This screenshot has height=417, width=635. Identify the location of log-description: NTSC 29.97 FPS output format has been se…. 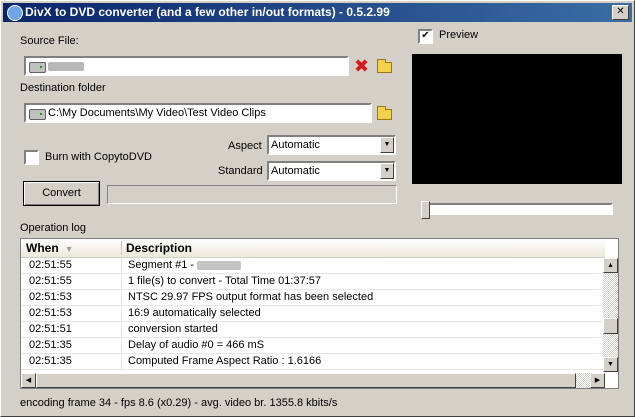
(251, 297).